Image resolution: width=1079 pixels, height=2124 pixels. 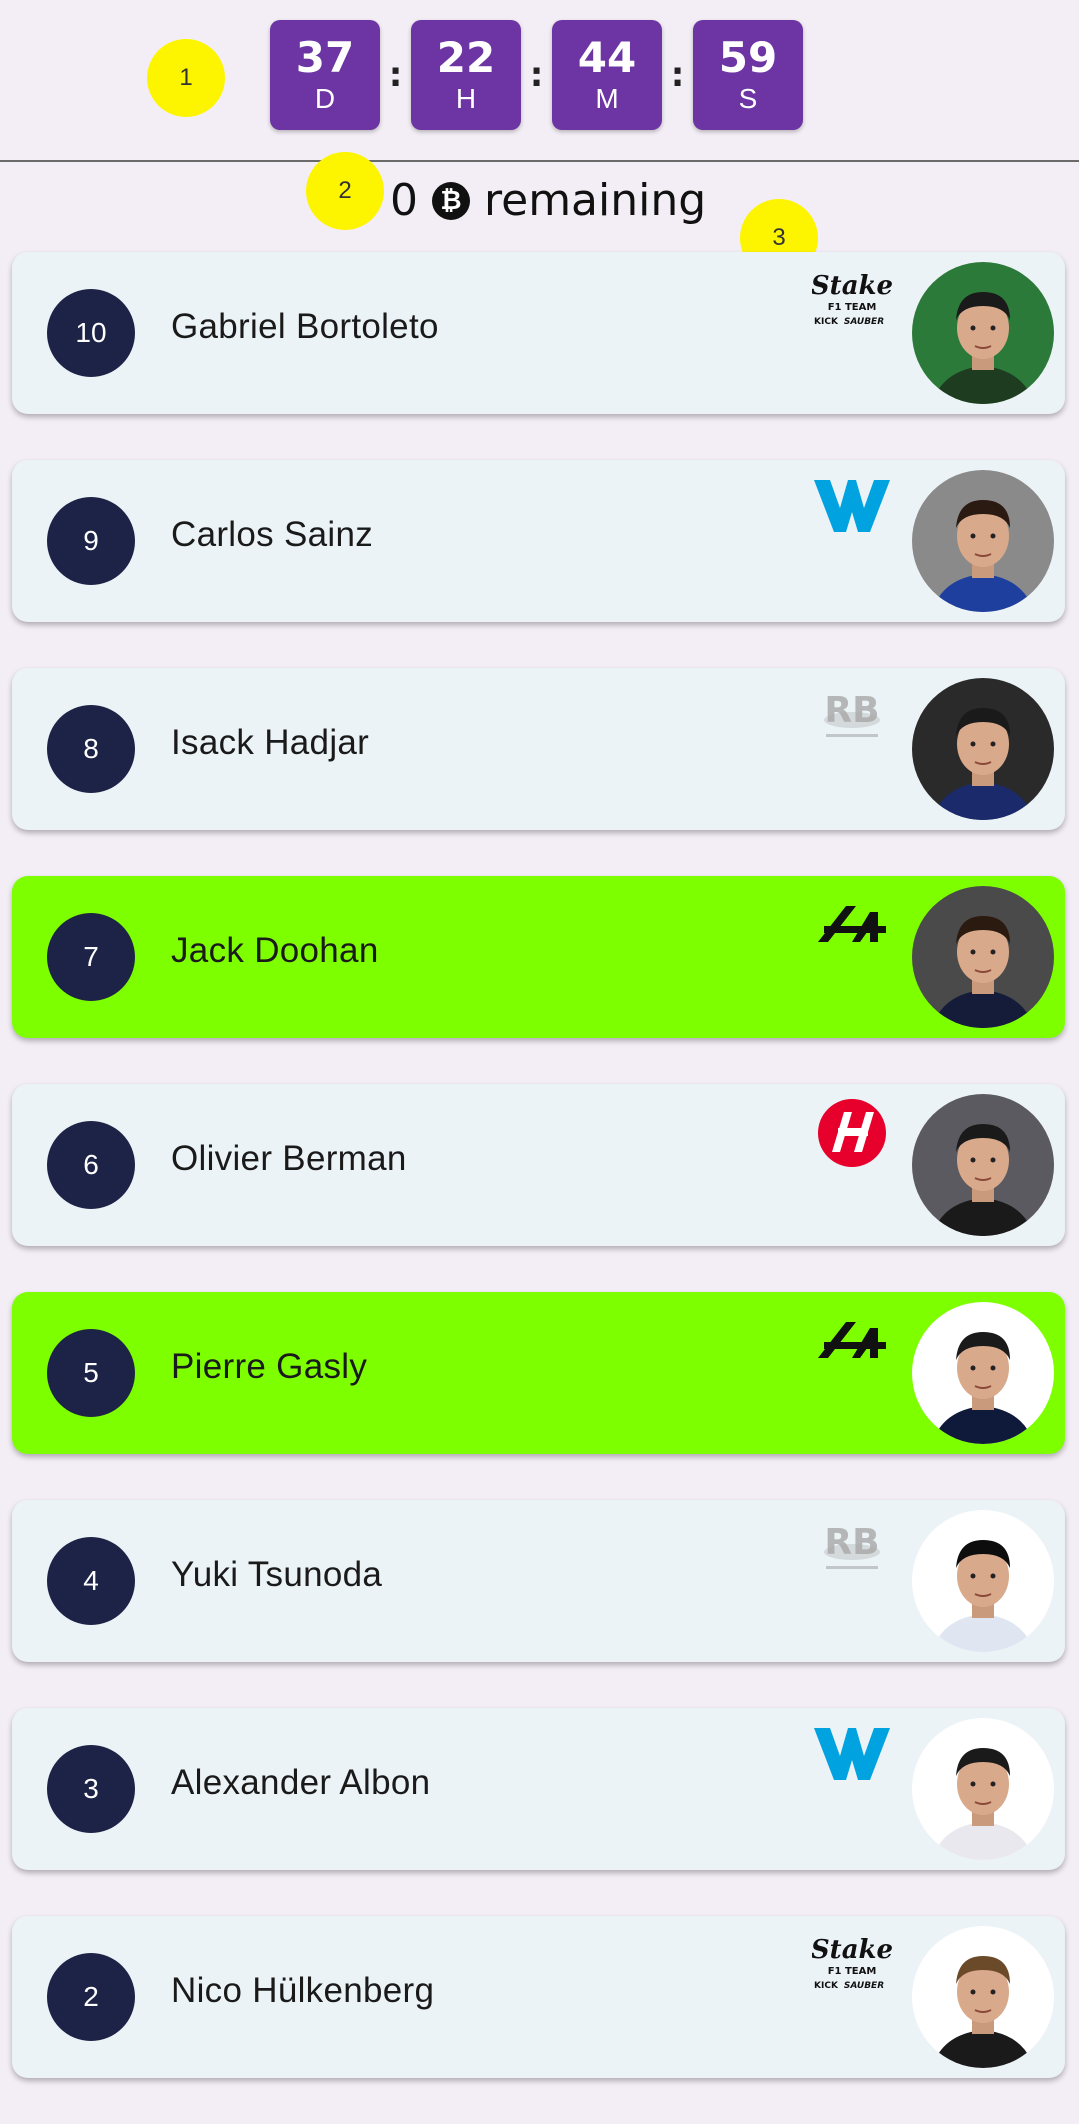 What do you see at coordinates (301, 1782) in the screenshot?
I see `driver-name: Alexander Albon` at bounding box center [301, 1782].